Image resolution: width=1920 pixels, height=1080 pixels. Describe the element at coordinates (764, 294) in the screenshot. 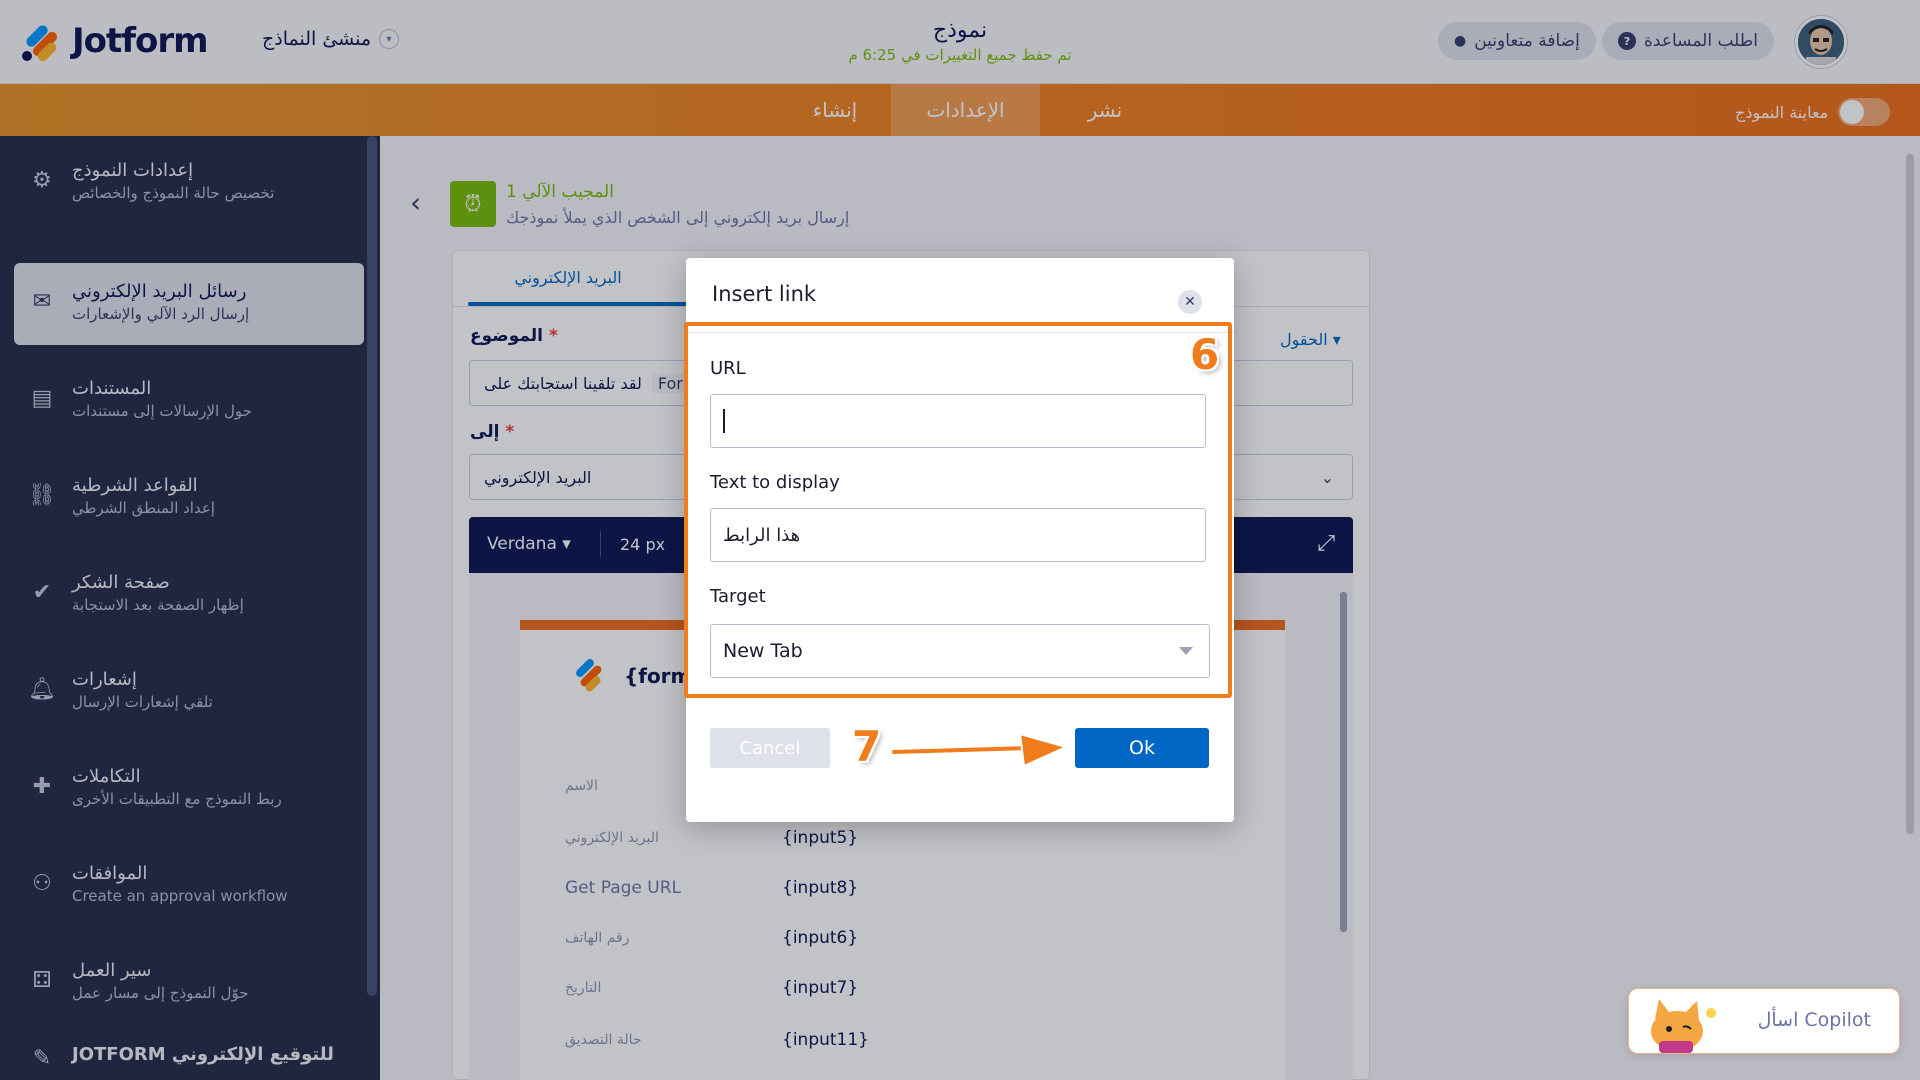

I see `dialog-title: Insert link` at that location.